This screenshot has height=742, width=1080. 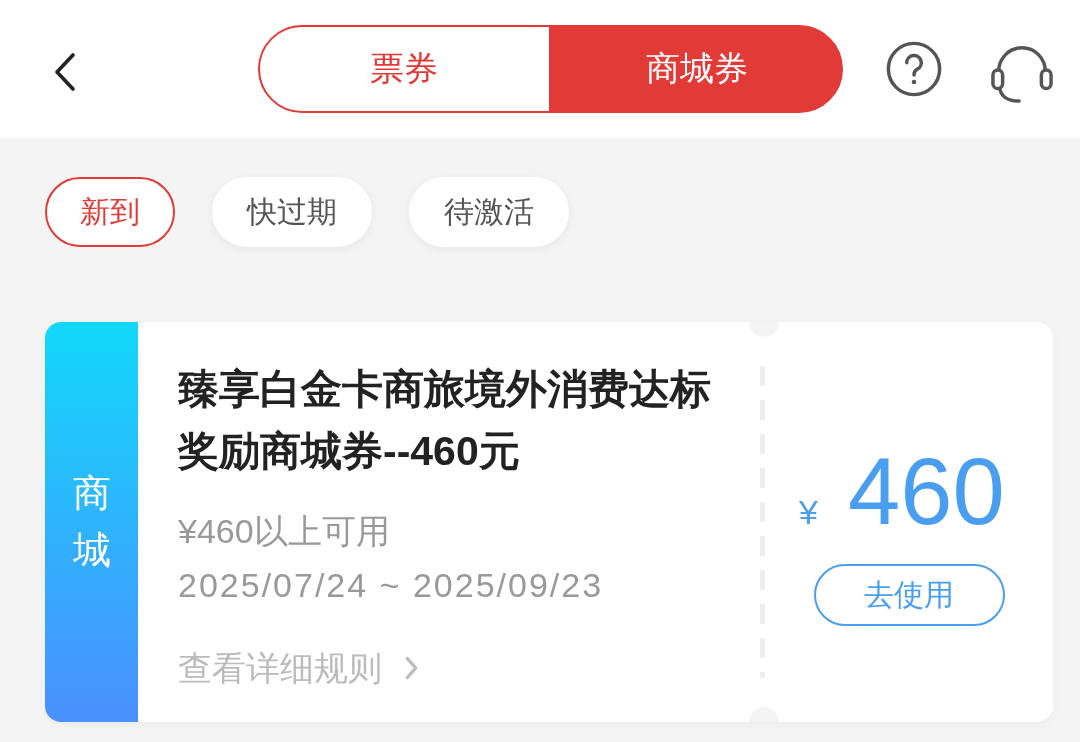 I want to click on use-button: 去使用, so click(x=909, y=595).